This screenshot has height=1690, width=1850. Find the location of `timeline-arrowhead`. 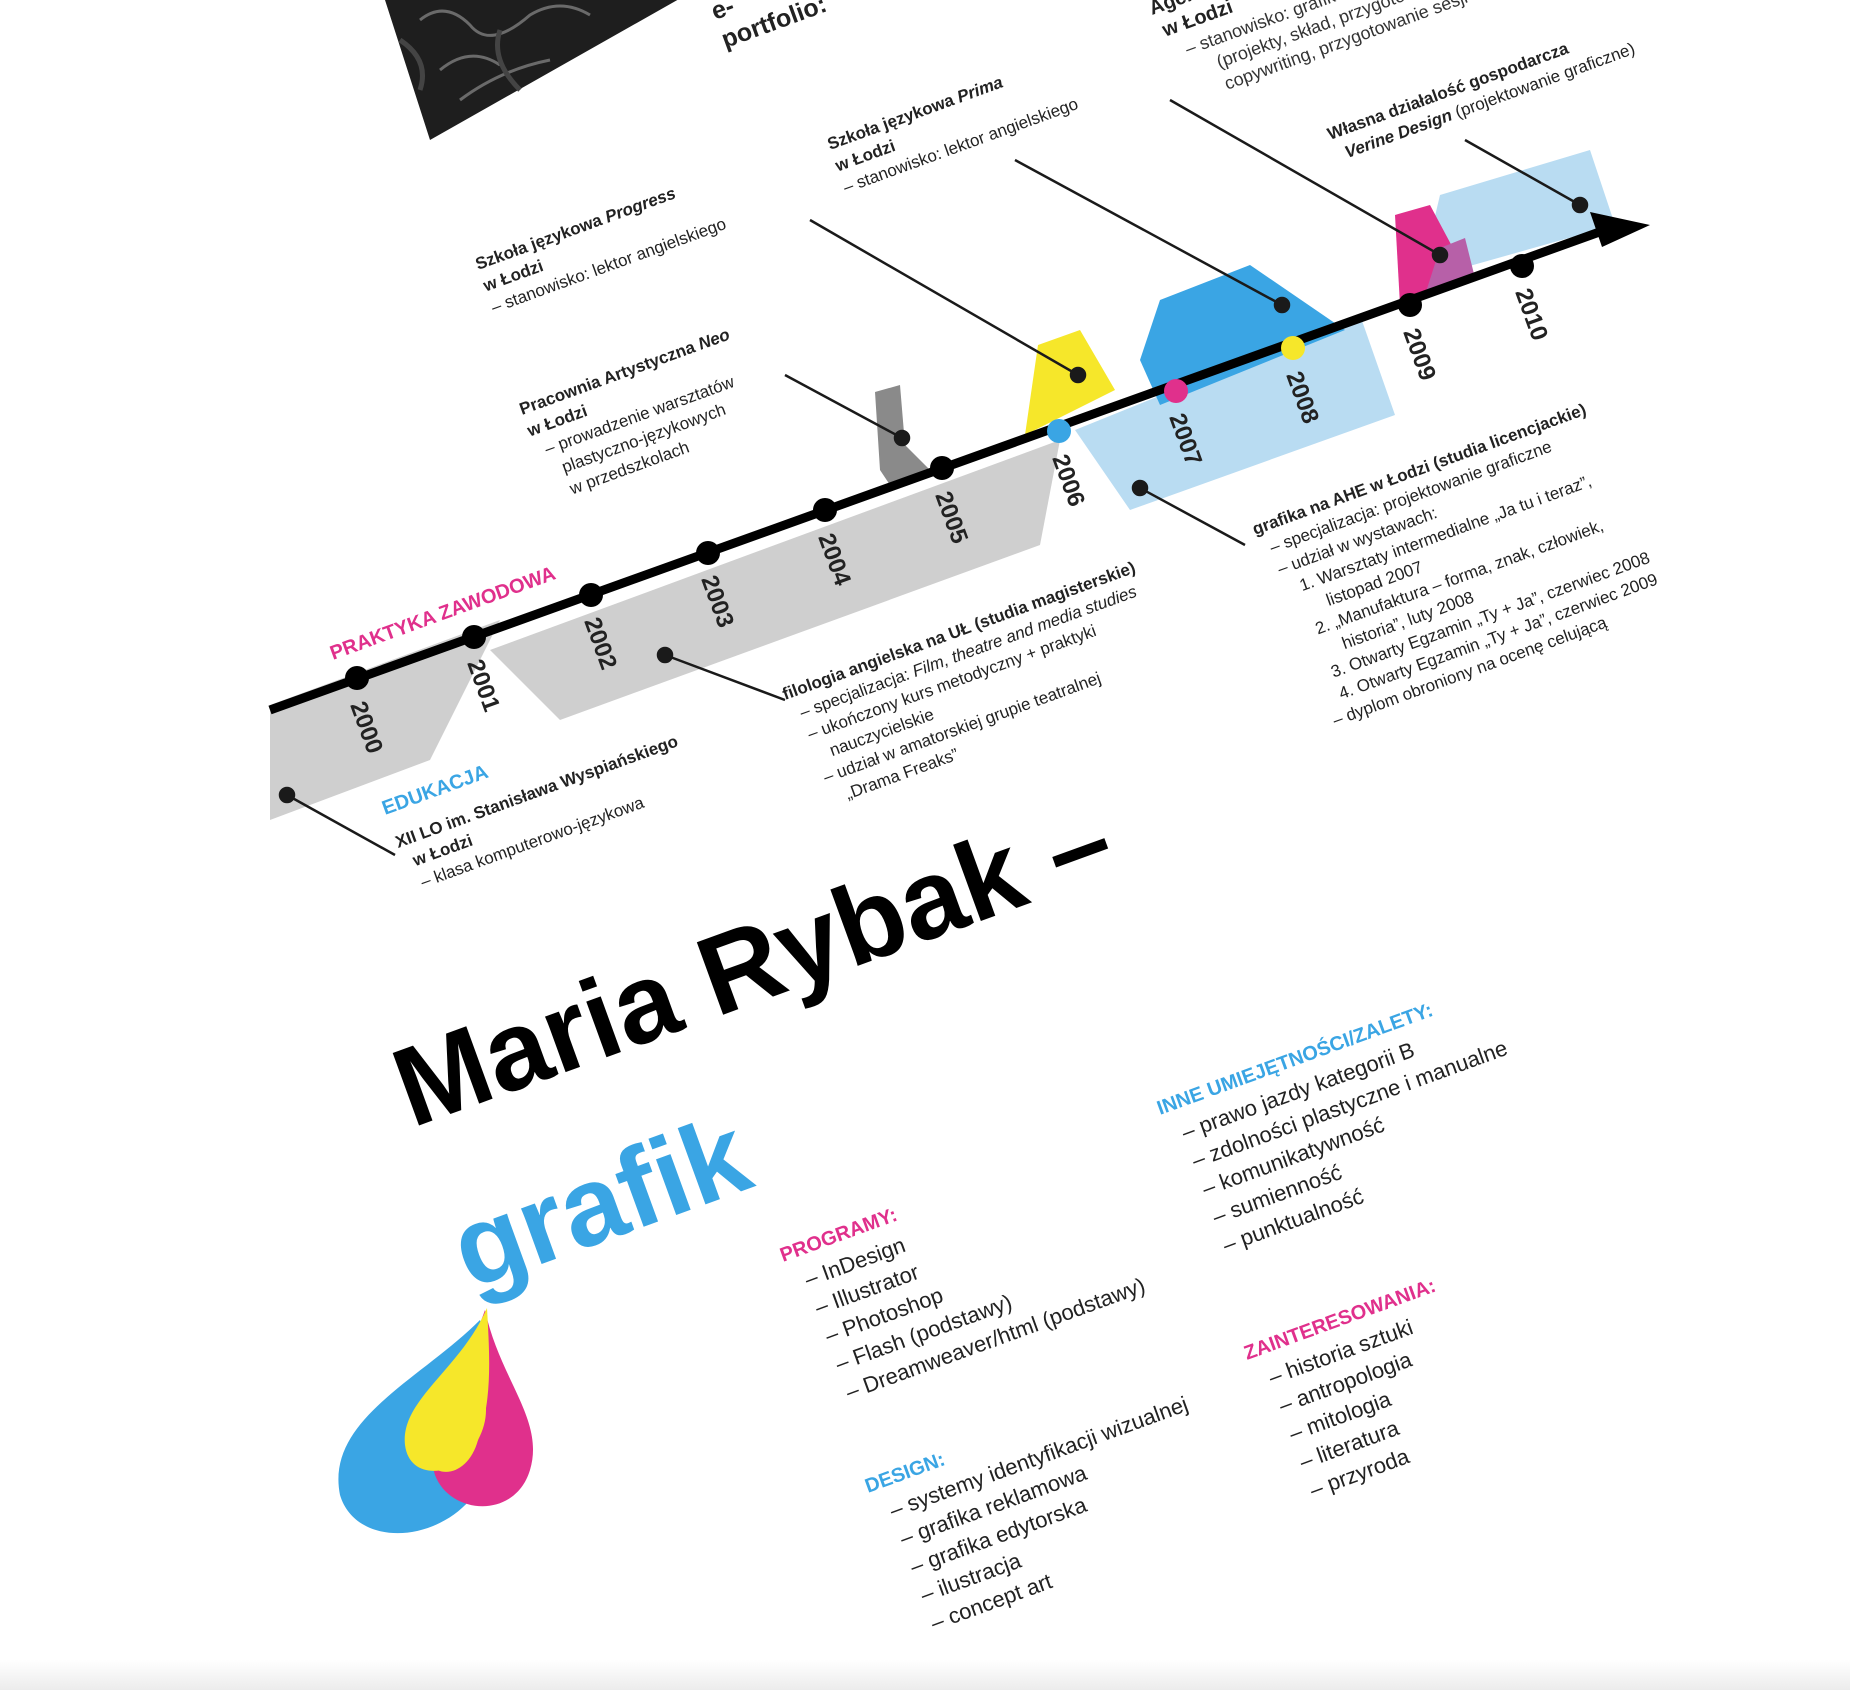

timeline-arrowhead is located at coordinates (1620, 229).